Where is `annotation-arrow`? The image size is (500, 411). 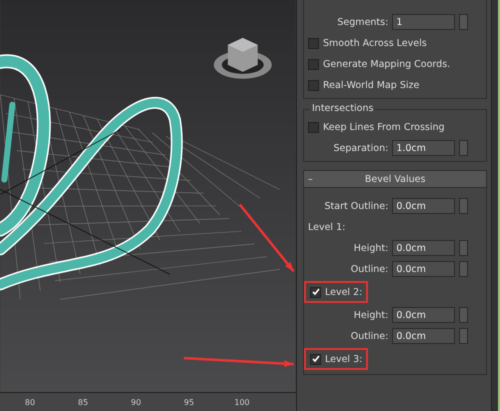
annotation-arrow is located at coordinates (266, 238).